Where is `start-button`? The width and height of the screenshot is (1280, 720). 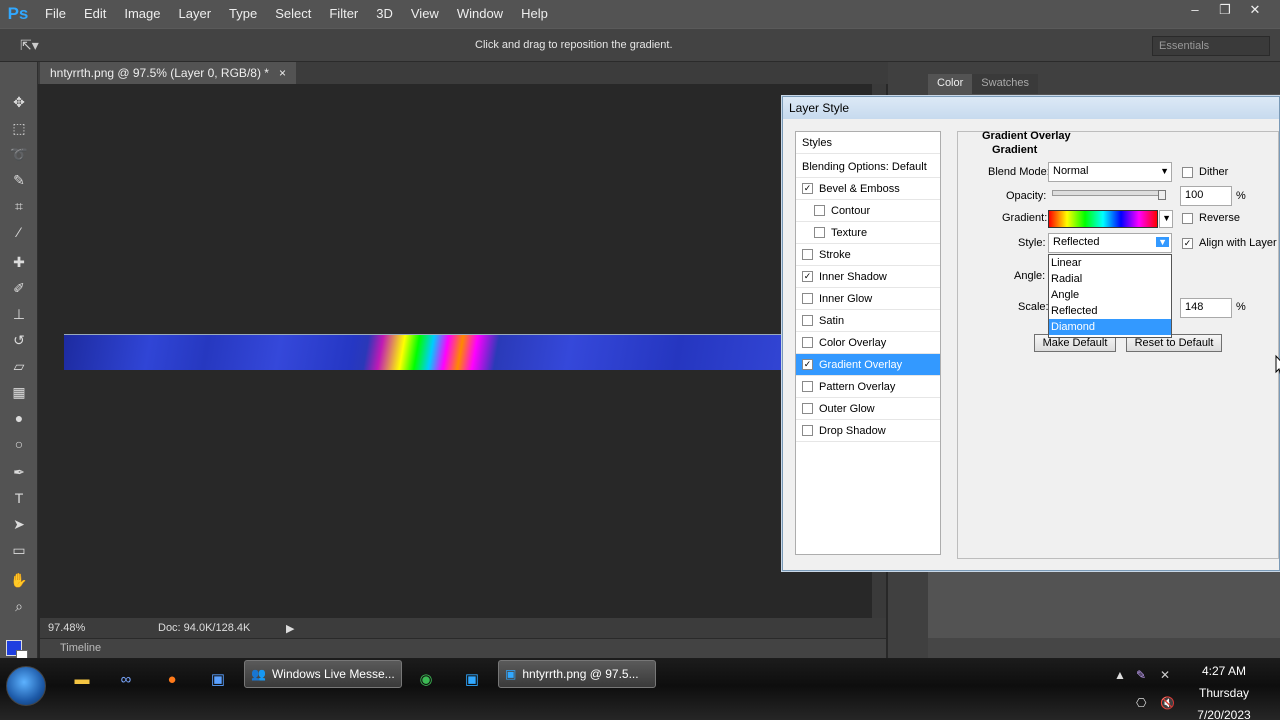 start-button is located at coordinates (26, 686).